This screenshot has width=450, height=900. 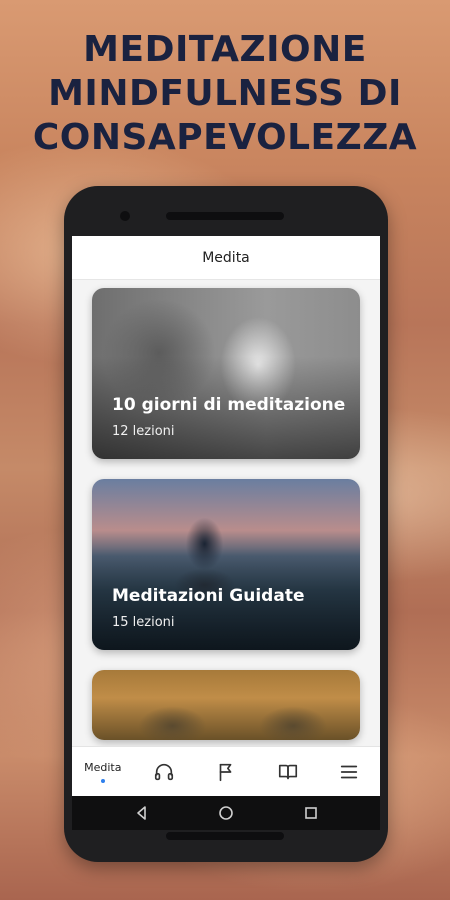 What do you see at coordinates (226, 564) in the screenshot?
I see `course-card-meditazioni-guidate: Meditazioni Guidate 15 lezioni` at bounding box center [226, 564].